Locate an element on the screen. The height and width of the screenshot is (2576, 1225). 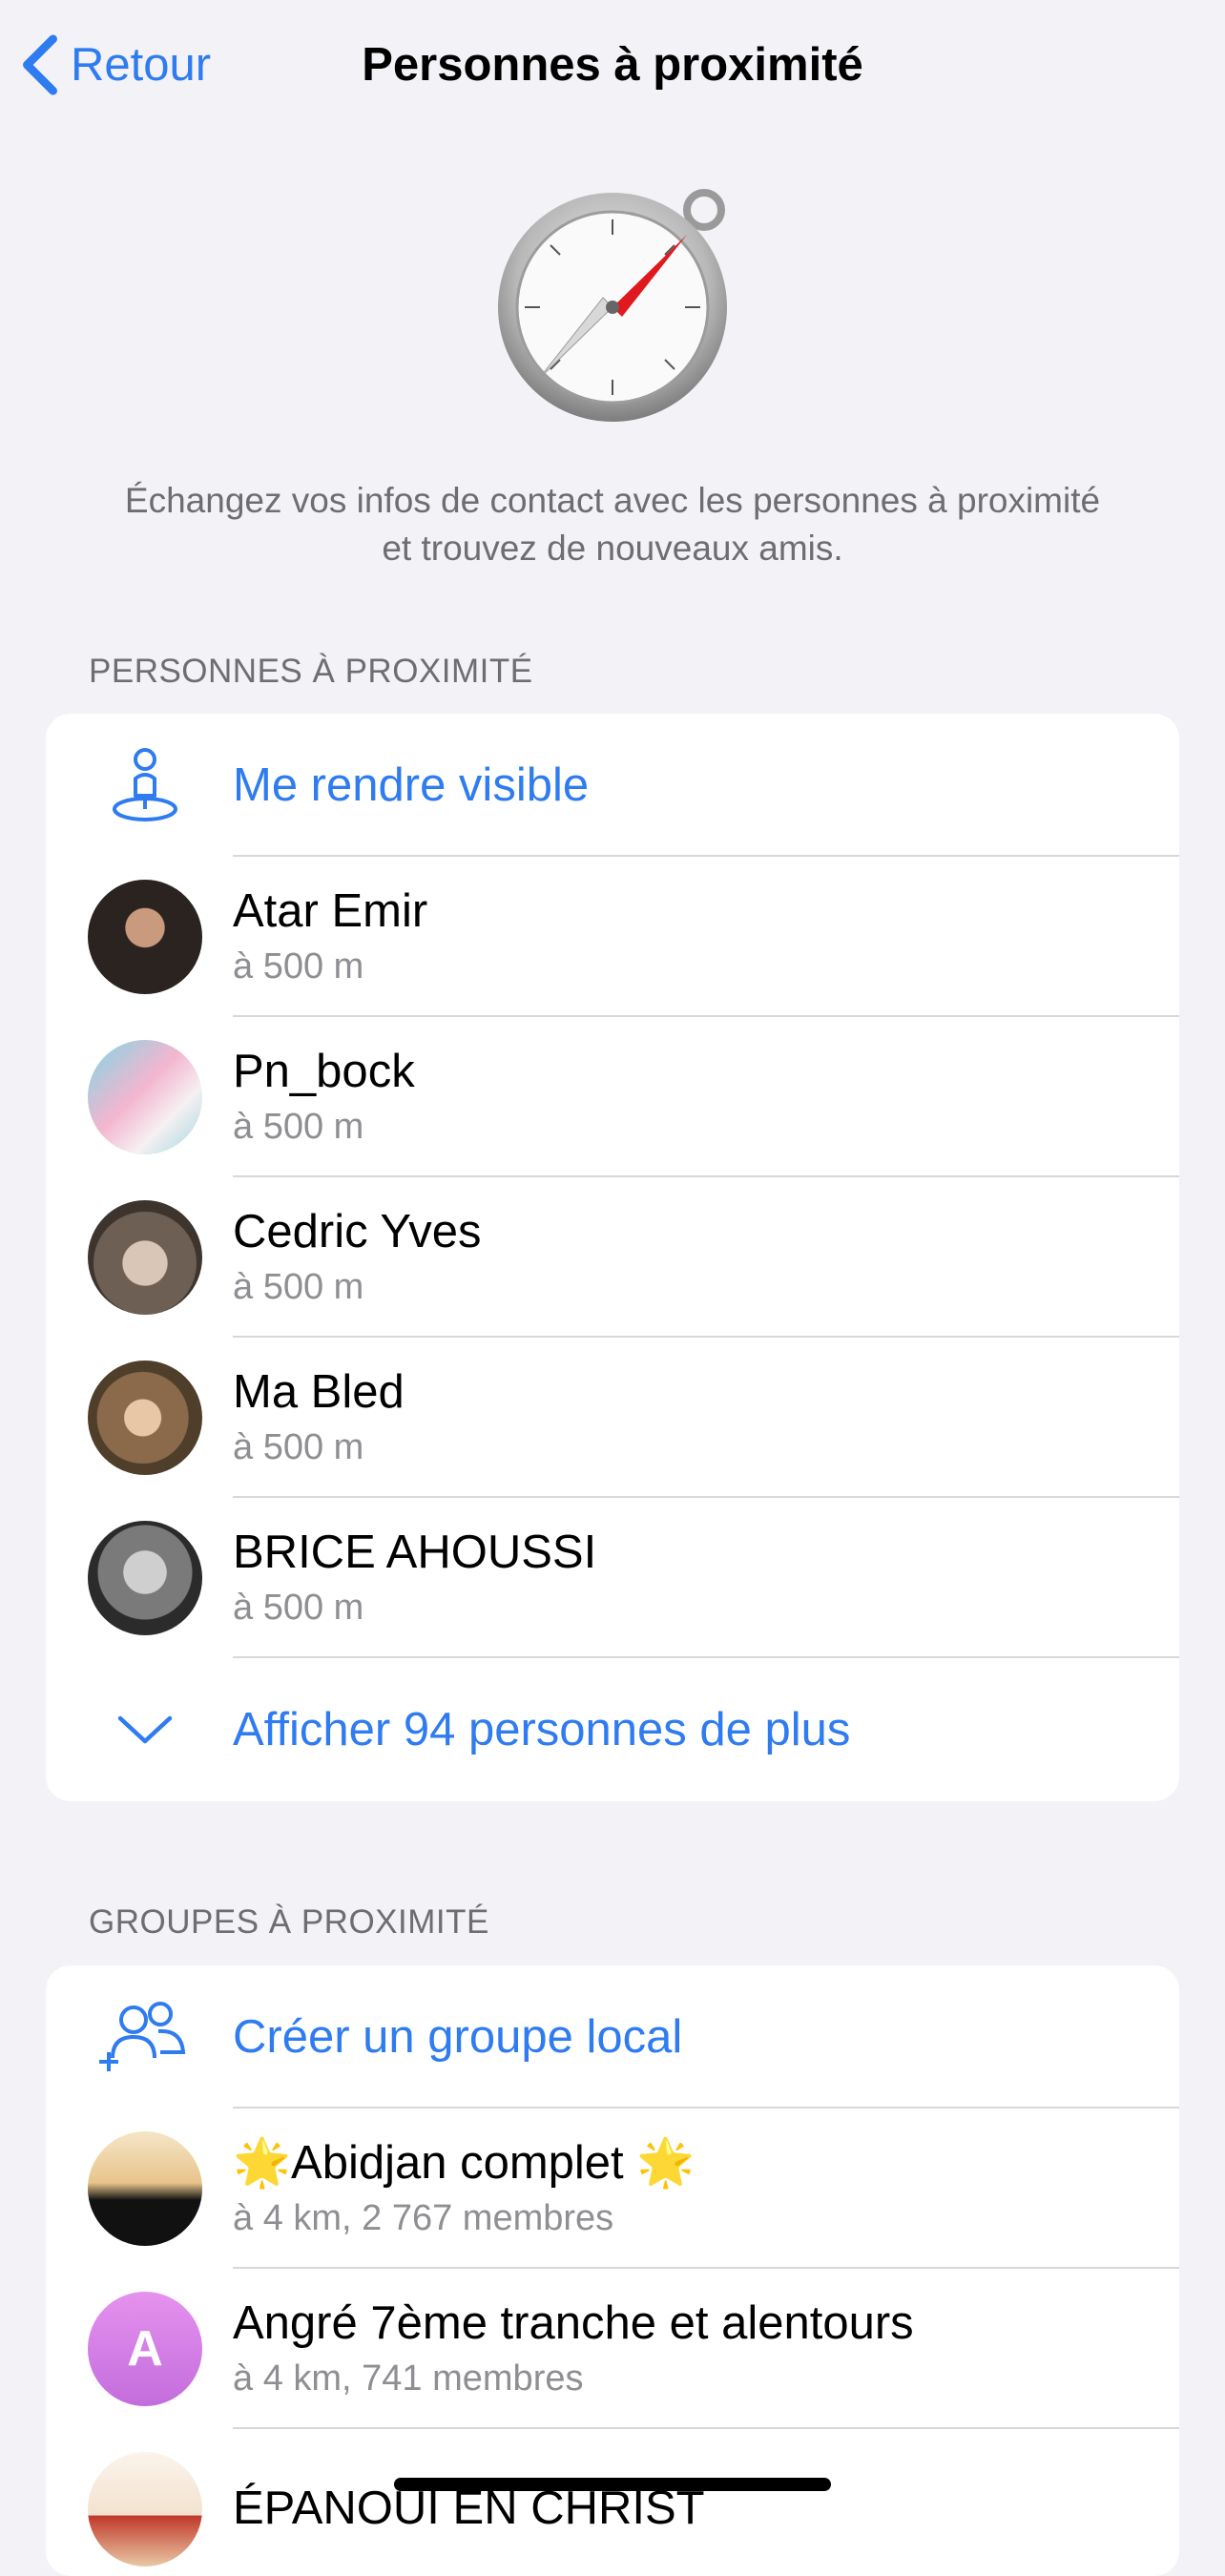
name-first: Cedric is located at coordinates (300, 1231).